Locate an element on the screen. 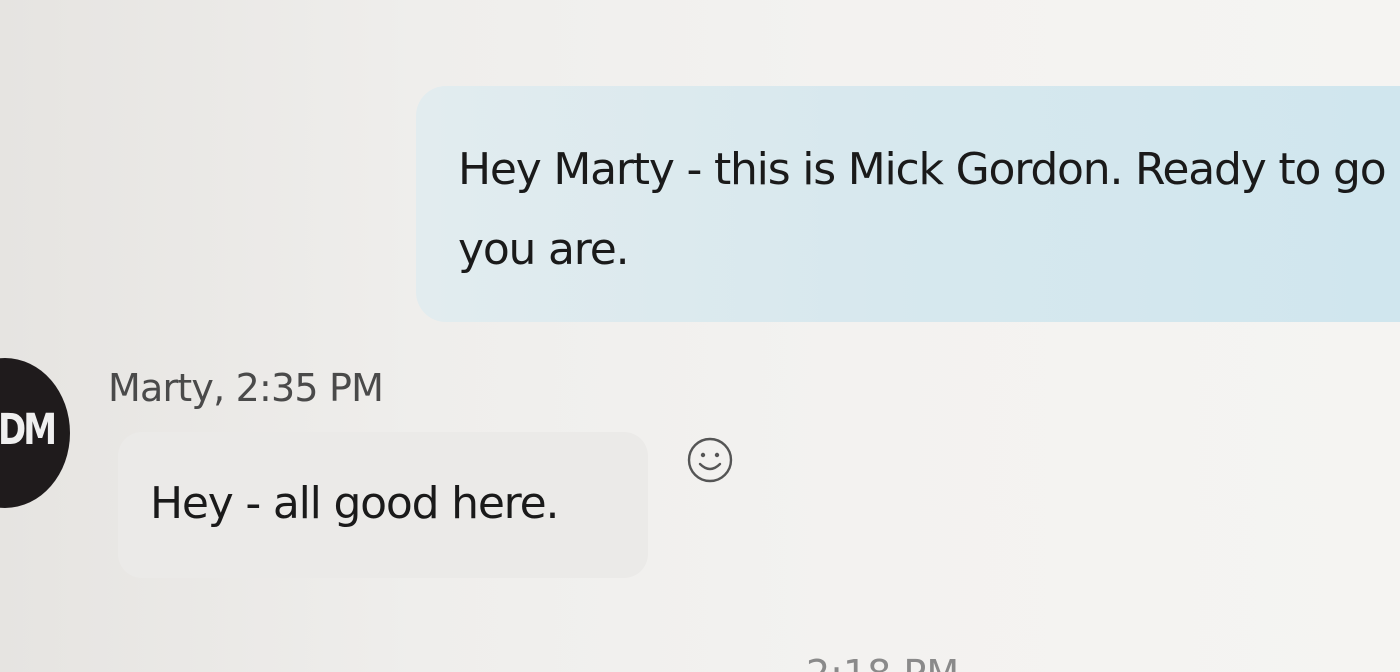 This screenshot has height=672, width=1400. sender-name-timestamp: Marty, 2:35 PM is located at coordinates (246, 388).